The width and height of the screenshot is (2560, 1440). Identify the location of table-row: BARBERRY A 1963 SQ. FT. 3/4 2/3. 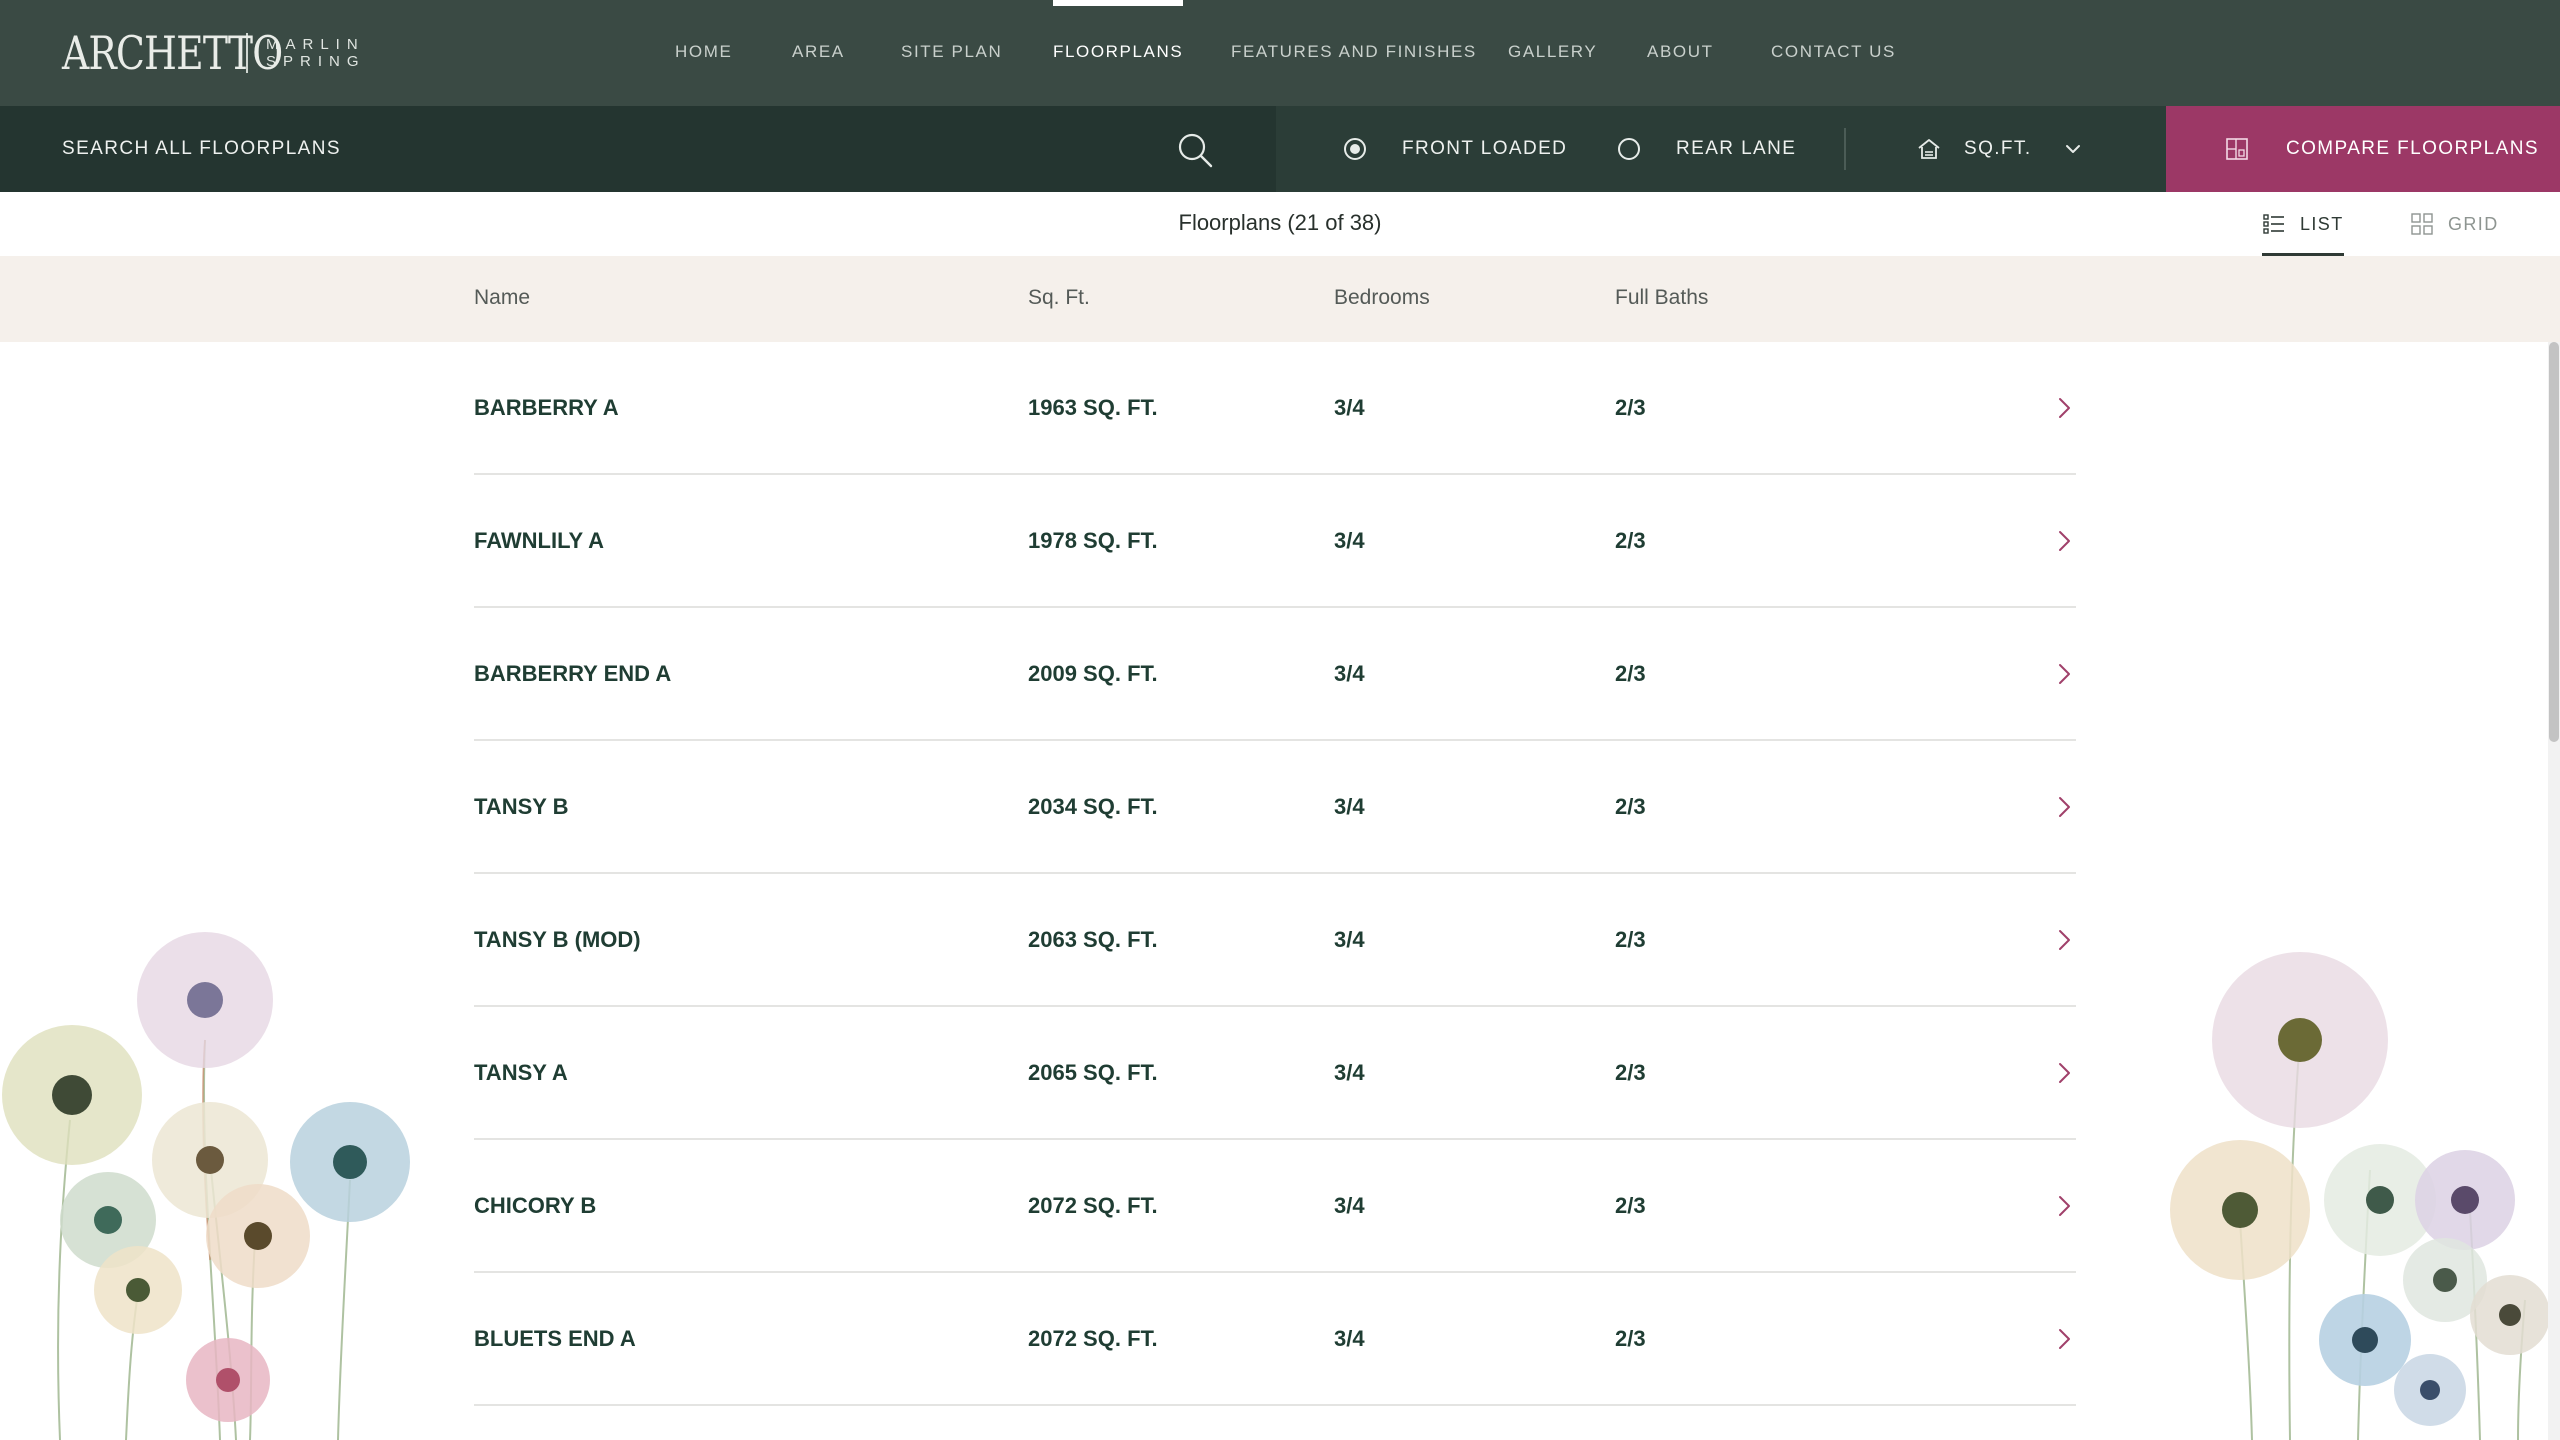
(1275, 408).